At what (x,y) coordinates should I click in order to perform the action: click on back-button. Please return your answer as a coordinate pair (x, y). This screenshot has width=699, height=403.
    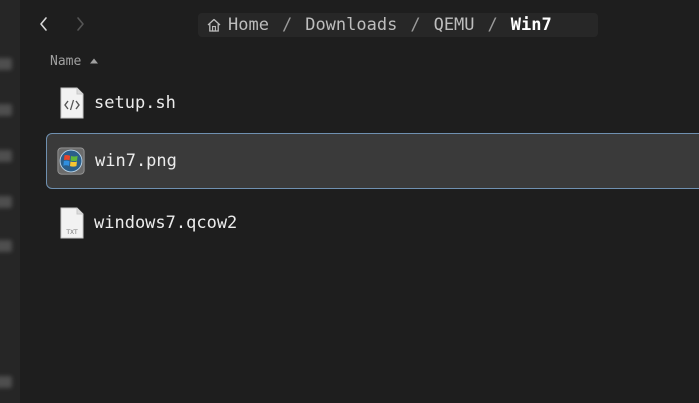
    Looking at the image, I should click on (44, 24).